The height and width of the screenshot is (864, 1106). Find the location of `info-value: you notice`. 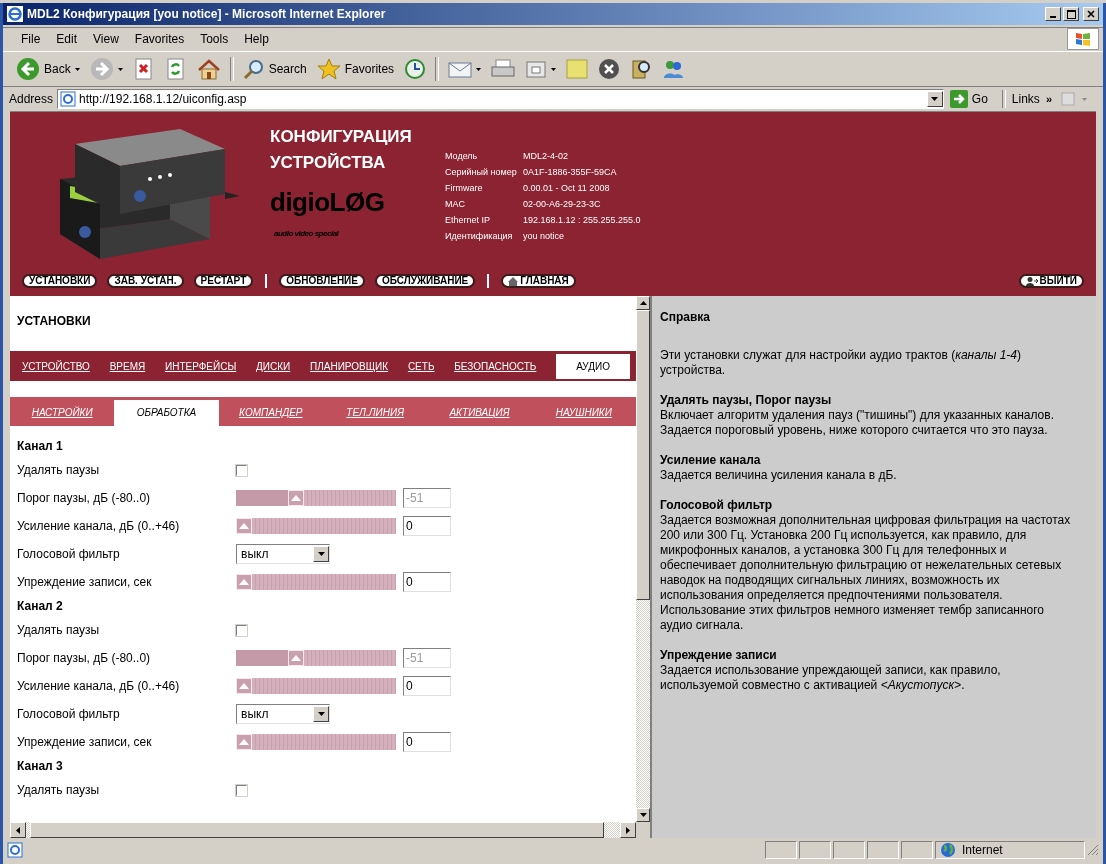

info-value: you notice is located at coordinates (544, 236).